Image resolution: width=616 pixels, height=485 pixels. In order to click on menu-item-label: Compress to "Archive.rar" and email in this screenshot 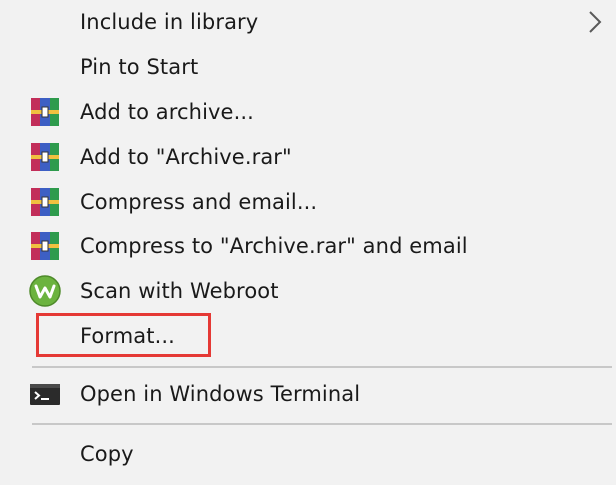, I will do `click(274, 246)`.